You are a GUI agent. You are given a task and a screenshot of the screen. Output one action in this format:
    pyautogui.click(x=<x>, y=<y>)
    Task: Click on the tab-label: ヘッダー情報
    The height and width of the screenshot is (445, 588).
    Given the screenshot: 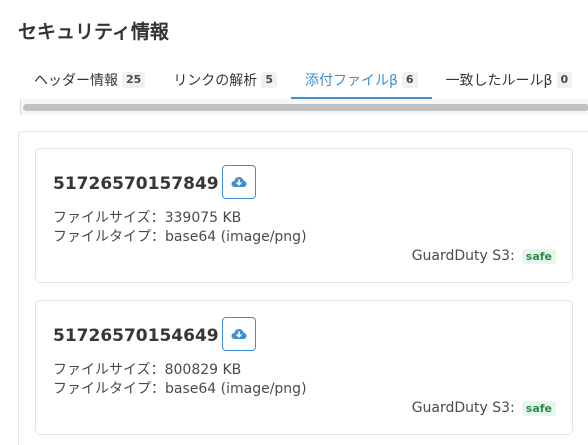 What is the action you would take?
    pyautogui.click(x=76, y=81)
    